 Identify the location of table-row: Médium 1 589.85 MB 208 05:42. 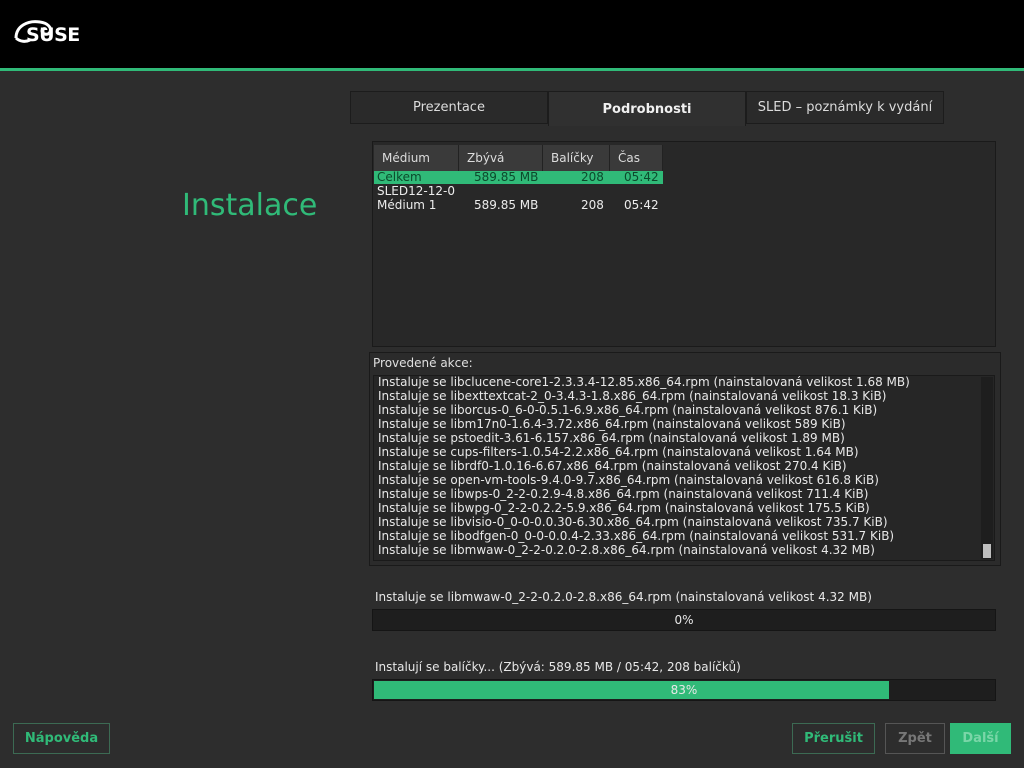
(518, 205).